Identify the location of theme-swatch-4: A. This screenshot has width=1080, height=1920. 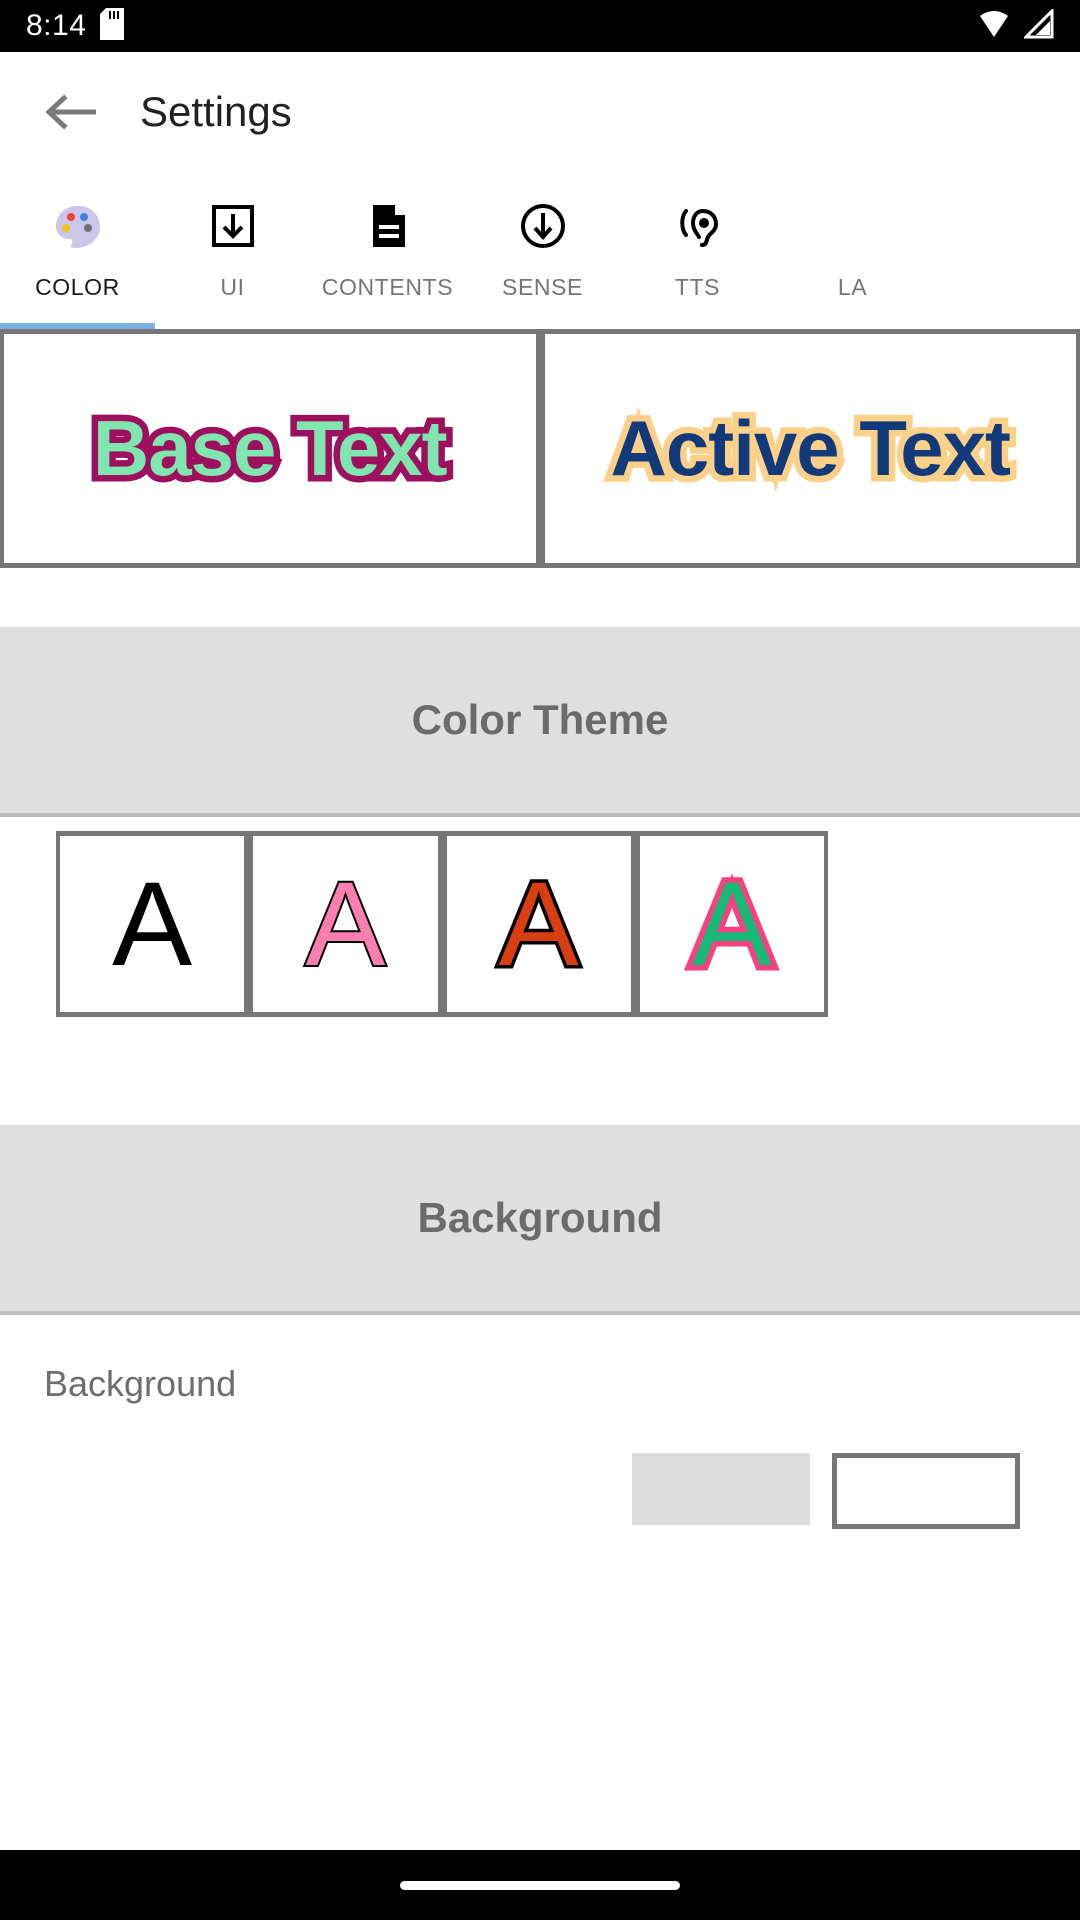
(731, 924).